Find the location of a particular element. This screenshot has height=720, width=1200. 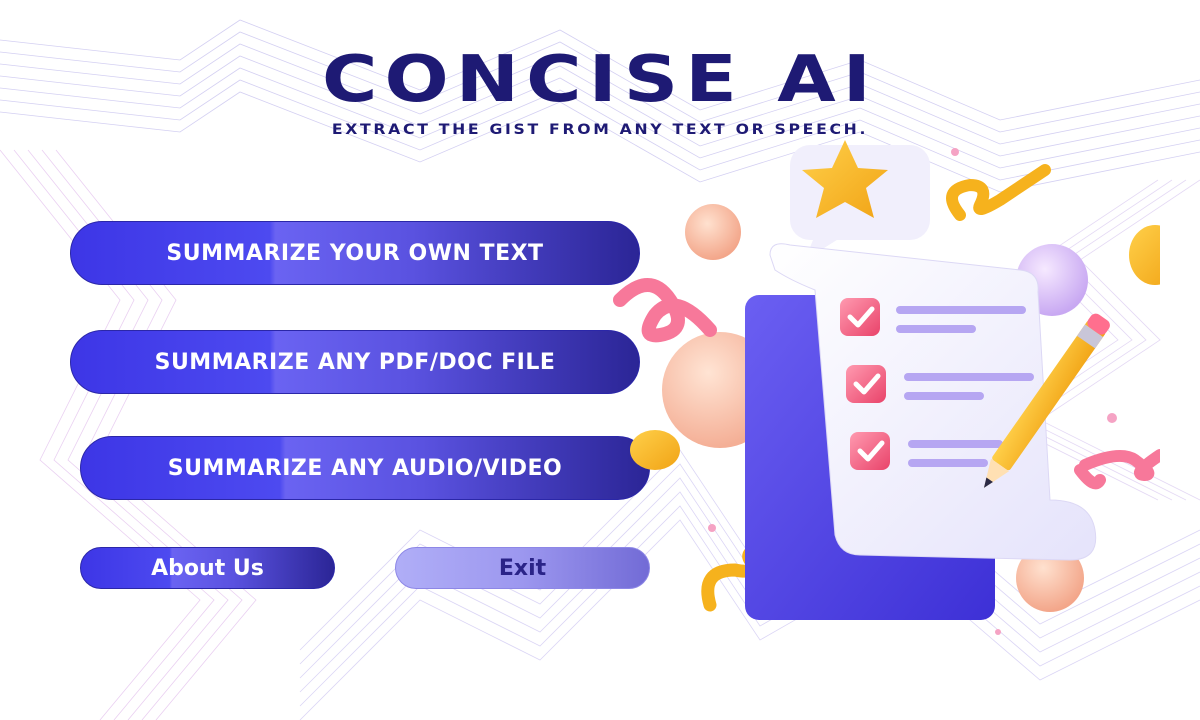

exit-label: Exit is located at coordinates (522, 568).